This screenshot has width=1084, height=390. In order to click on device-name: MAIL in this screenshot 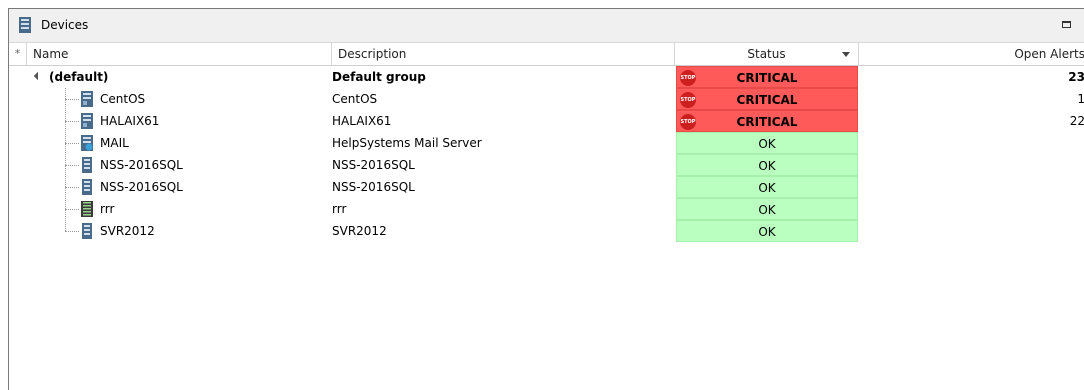, I will do `click(114, 143)`.